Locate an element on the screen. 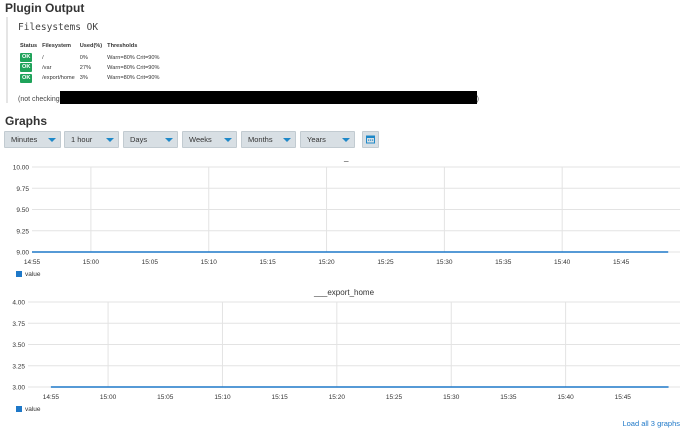 The image size is (690, 432). minutes-dropdown: Minutes is located at coordinates (32, 139).